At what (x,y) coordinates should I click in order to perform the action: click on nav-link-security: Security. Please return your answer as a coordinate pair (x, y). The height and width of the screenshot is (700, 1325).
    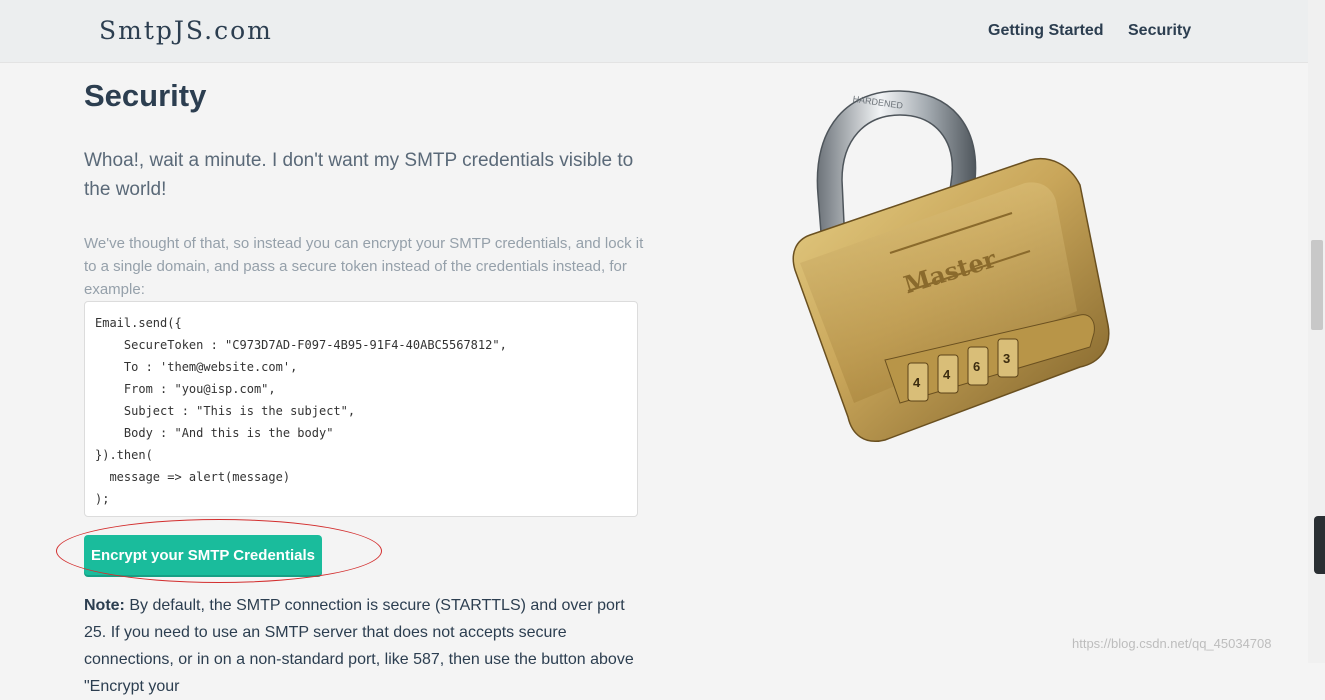
    Looking at the image, I should click on (1159, 31).